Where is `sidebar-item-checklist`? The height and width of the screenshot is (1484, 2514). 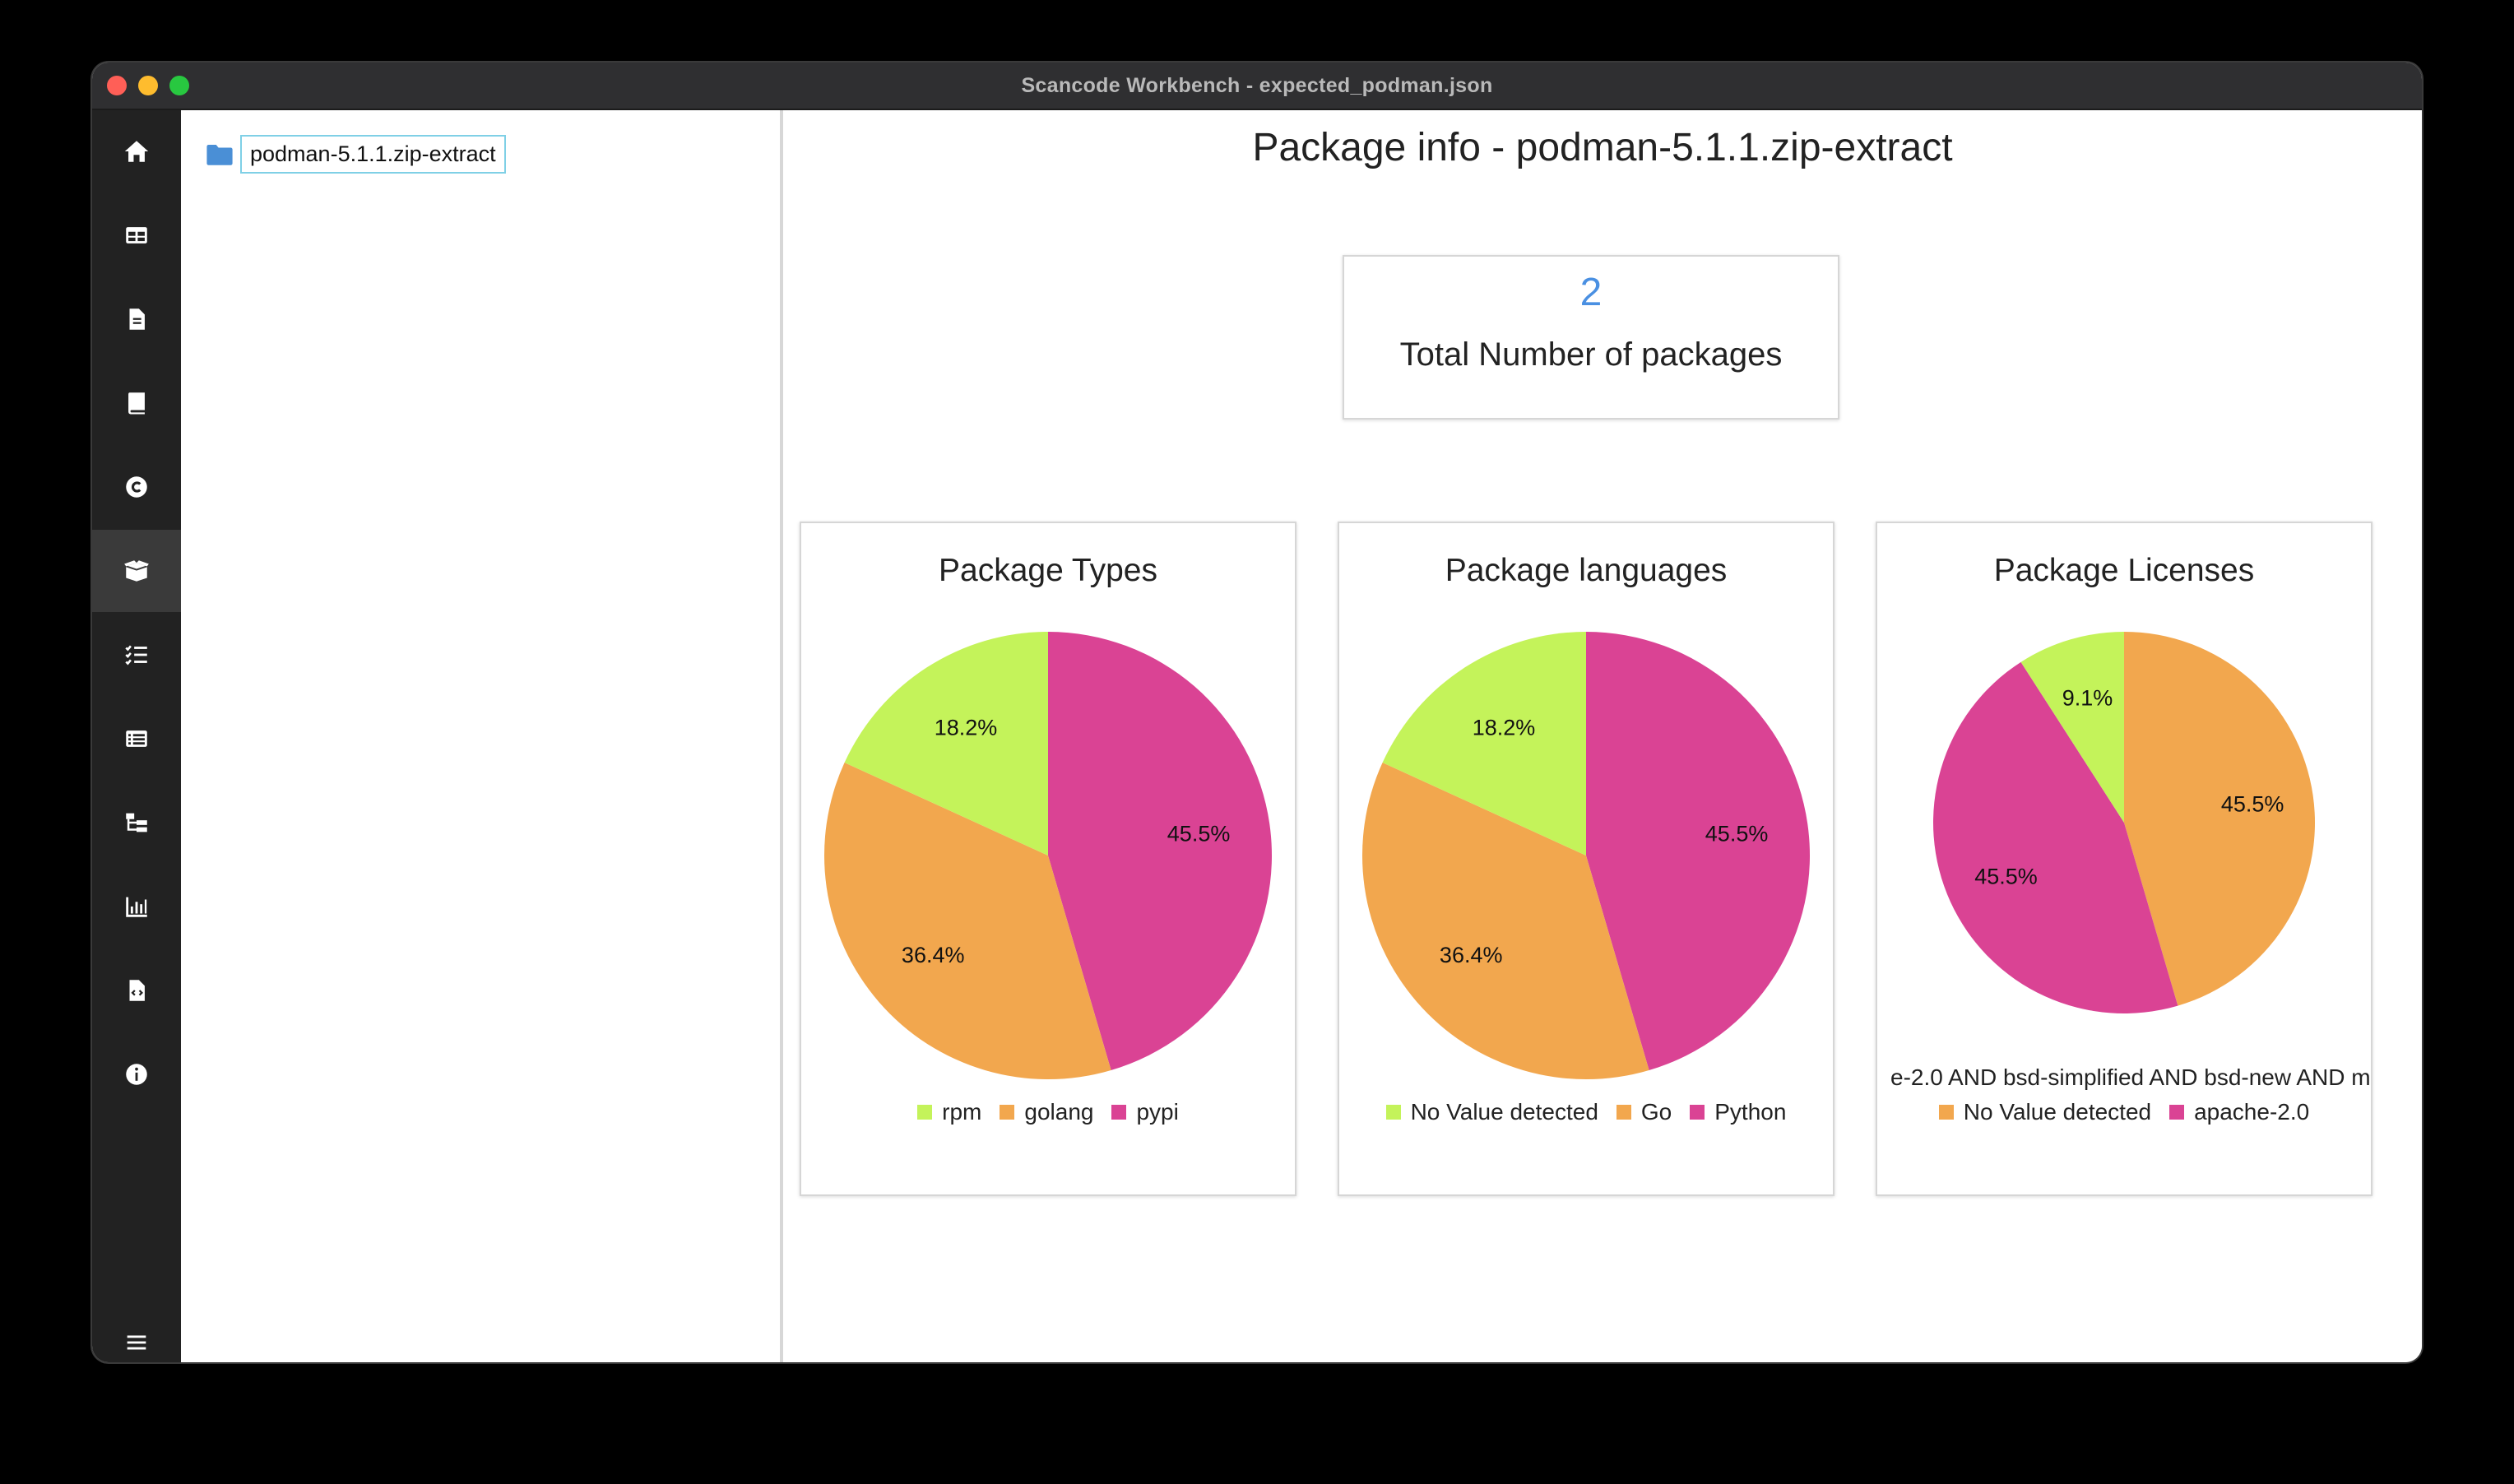
sidebar-item-checklist is located at coordinates (136, 655).